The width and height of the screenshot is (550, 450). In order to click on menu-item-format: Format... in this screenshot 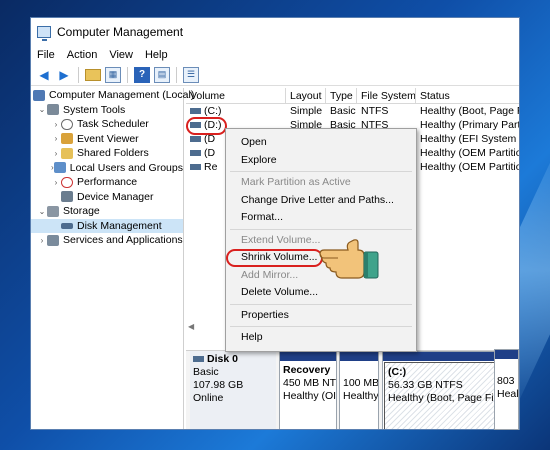, I will do `click(321, 218)`.